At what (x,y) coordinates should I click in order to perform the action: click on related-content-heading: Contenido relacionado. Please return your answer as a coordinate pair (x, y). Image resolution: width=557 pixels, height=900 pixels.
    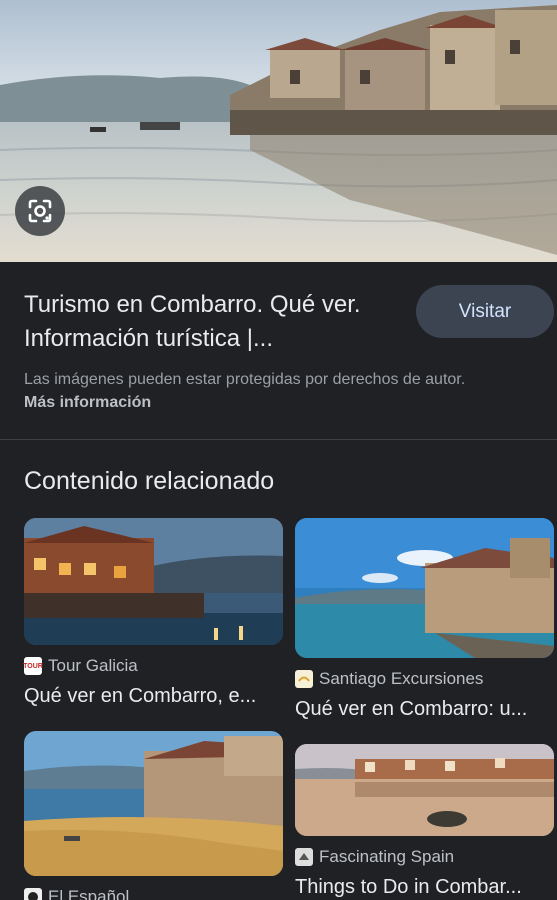
    Looking at the image, I should click on (149, 481).